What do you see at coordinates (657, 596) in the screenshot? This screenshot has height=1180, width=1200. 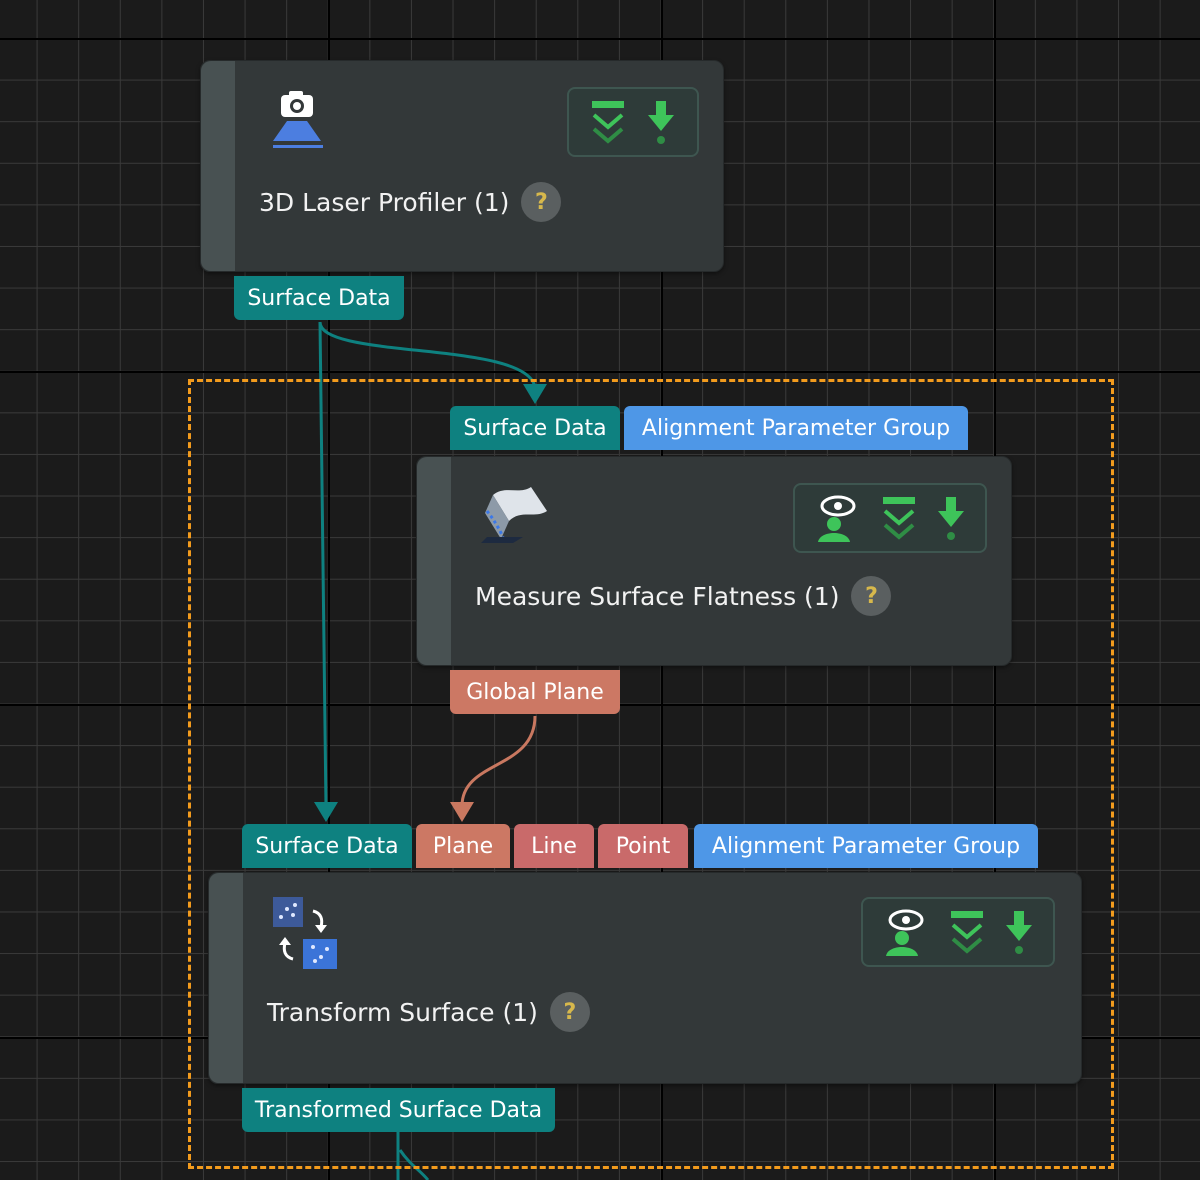 I see `node-title-text: Measure Surface Flatness (1)` at bounding box center [657, 596].